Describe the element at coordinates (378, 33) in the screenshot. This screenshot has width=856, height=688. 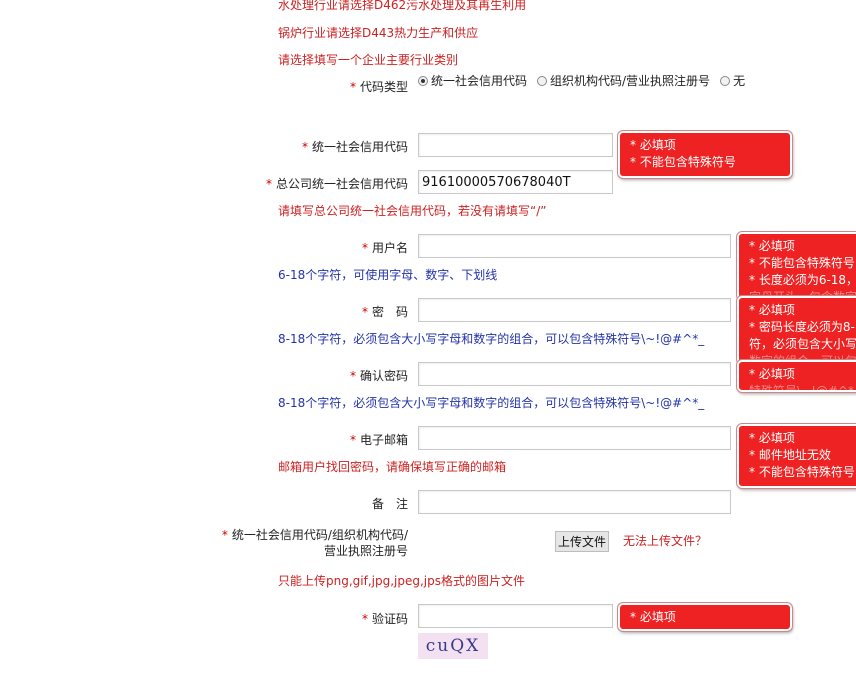
I see `boiler-industry-note: 锅炉行业请选择D443热力生产和供应` at that location.